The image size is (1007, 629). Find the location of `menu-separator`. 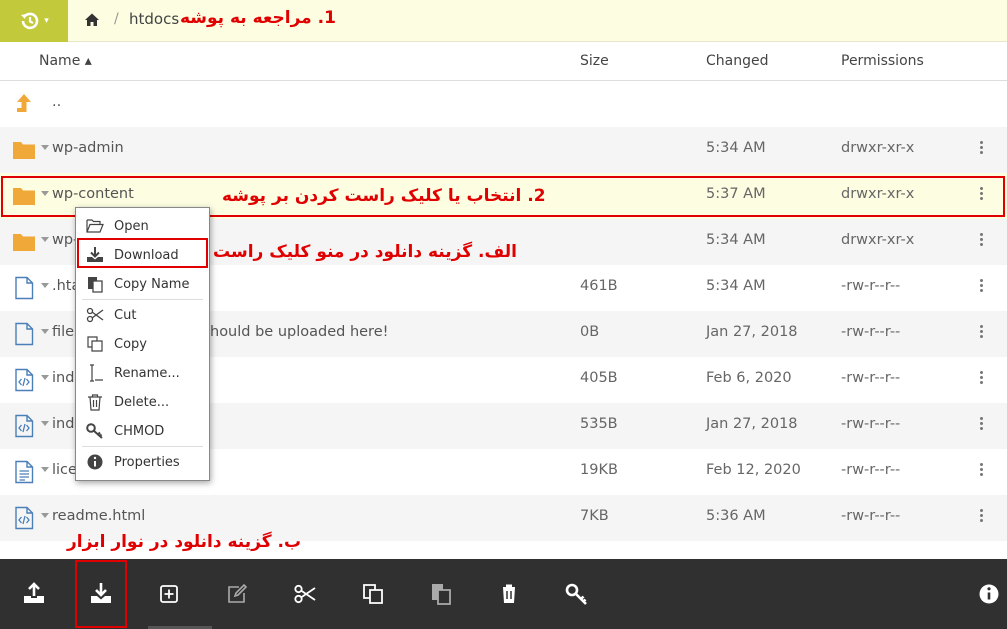

menu-separator is located at coordinates (142, 446).